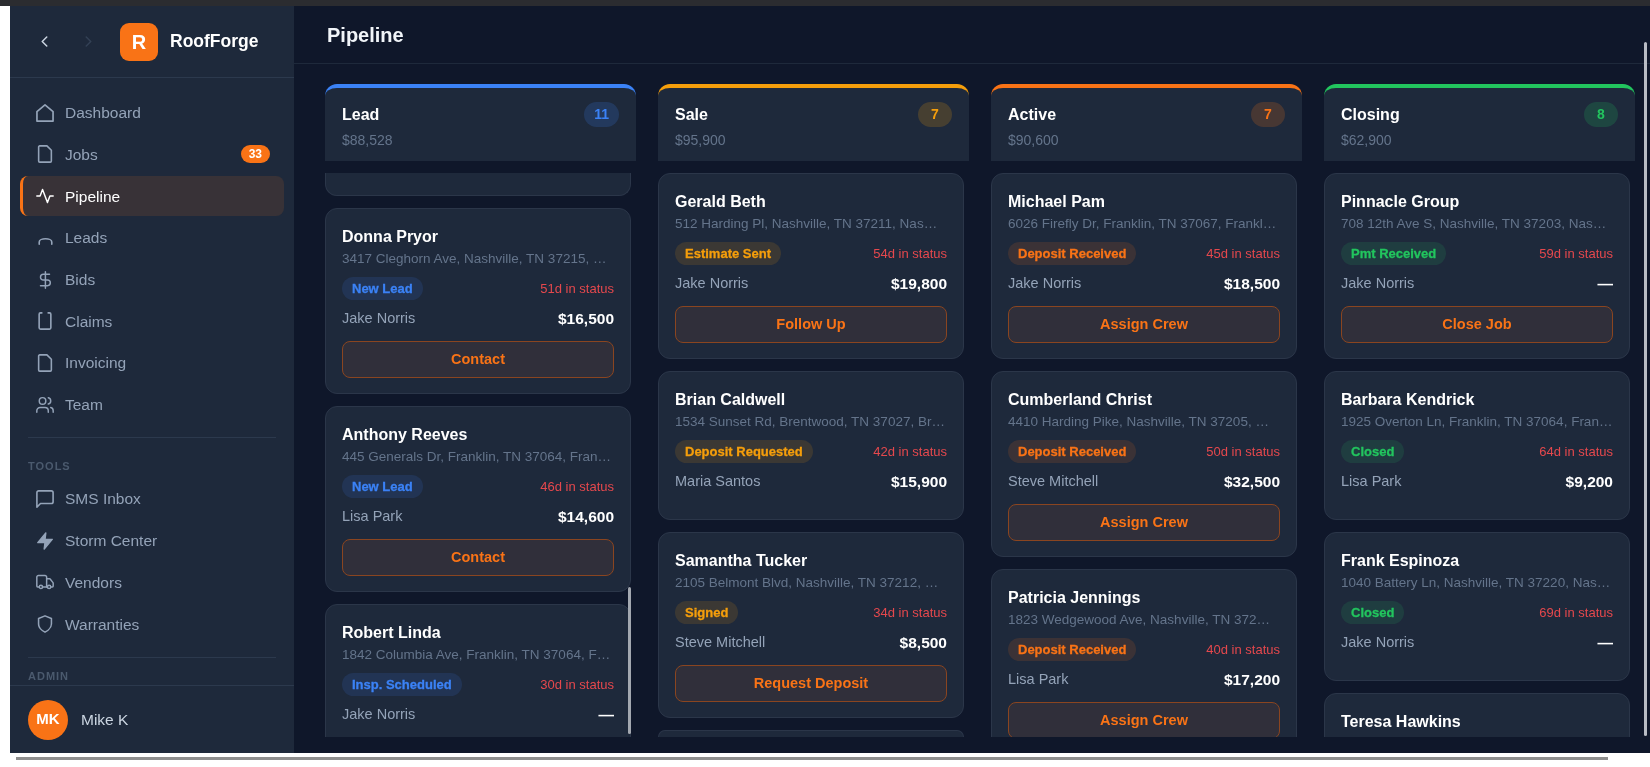  Describe the element at coordinates (139, 41) in the screenshot. I see `brand-logo: R` at that location.